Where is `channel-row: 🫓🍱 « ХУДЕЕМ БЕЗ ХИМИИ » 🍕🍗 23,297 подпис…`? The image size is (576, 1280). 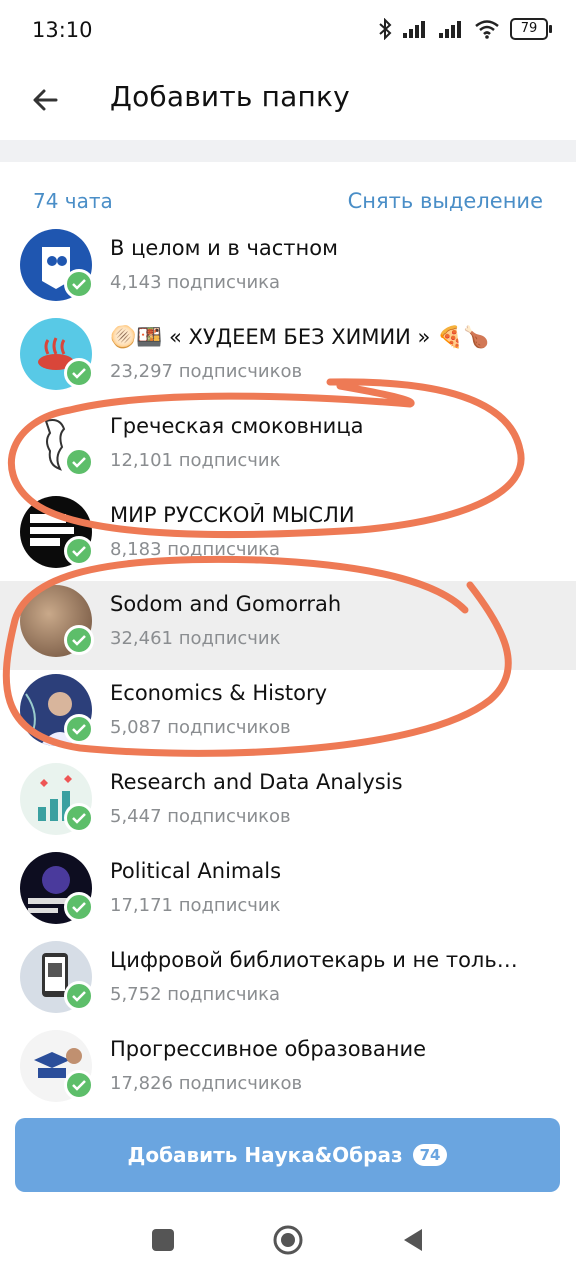
channel-row: 🫓🍱 « ХУДЕЕМ БЕЗ ХИМИИ » 🍕🍗 23,297 подпис… is located at coordinates (288, 358).